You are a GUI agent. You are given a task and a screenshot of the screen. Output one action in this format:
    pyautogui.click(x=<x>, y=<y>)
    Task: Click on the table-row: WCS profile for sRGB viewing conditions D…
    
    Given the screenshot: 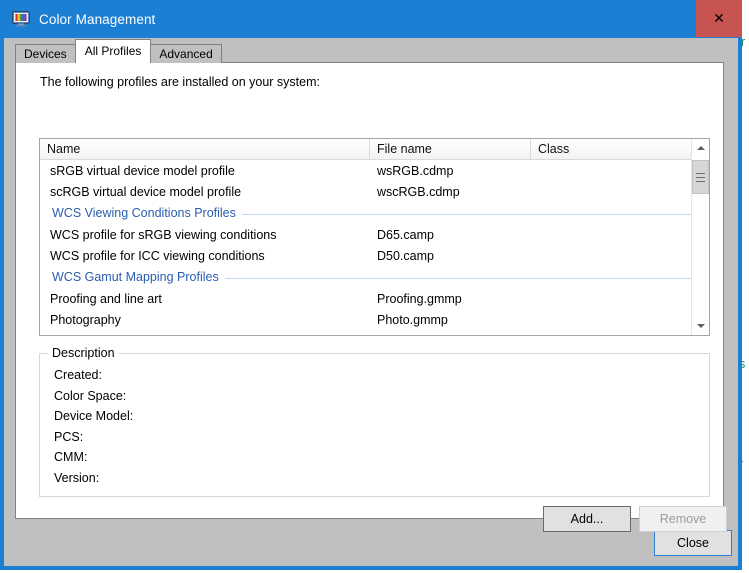 What is the action you would take?
    pyautogui.click(x=374, y=234)
    